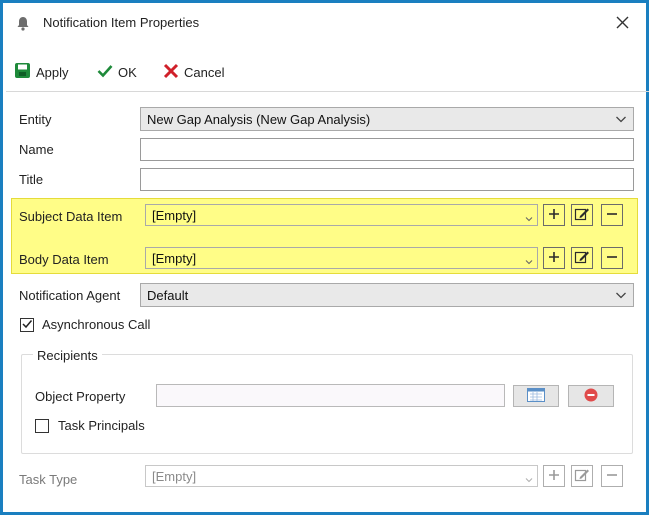 Image resolution: width=649 pixels, height=515 pixels. Describe the element at coordinates (52, 72) in the screenshot. I see `apply-label: Apply` at that location.